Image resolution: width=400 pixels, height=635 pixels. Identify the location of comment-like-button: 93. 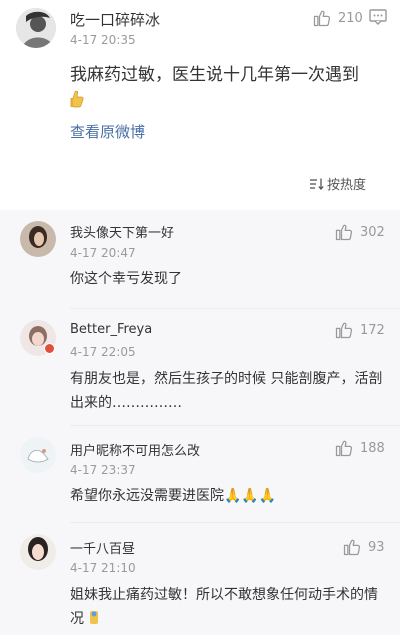
(363, 547).